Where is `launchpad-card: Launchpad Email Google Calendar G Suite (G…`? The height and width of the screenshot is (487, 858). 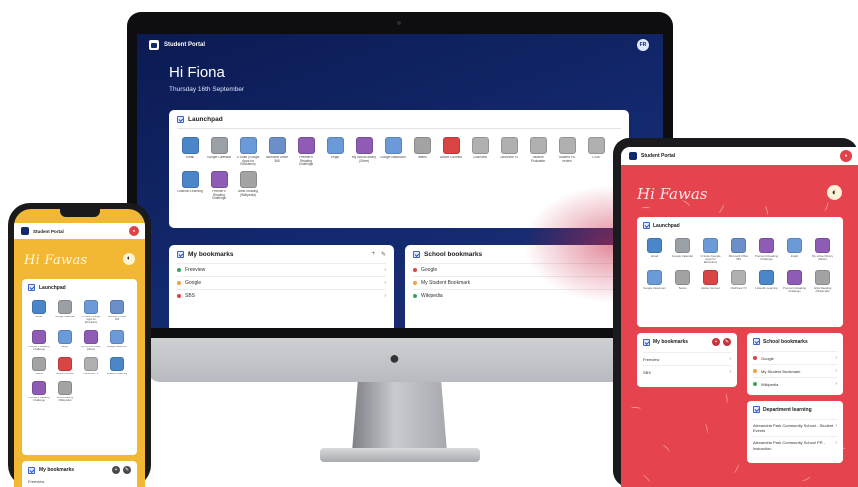 launchpad-card: Launchpad Email Google Calendar G Suite (G… is located at coordinates (740, 272).